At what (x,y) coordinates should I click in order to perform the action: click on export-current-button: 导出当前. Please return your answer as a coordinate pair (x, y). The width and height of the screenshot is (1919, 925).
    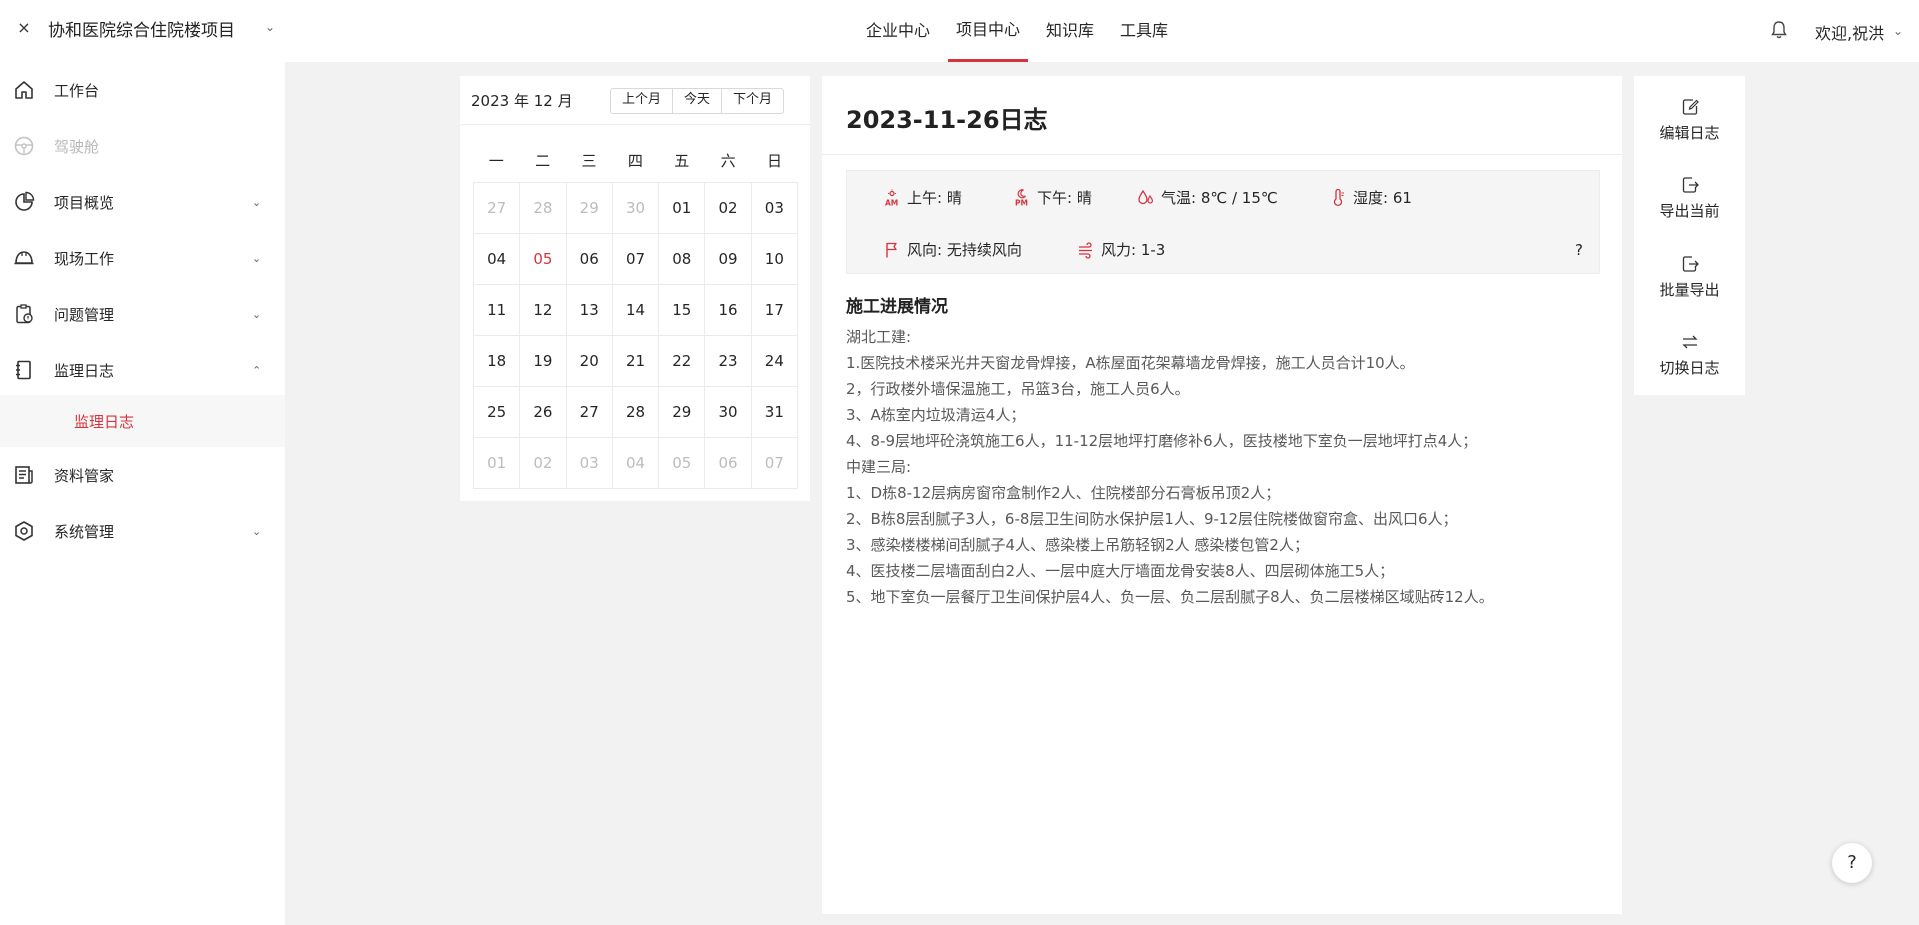
    Looking at the image, I should click on (1689, 193).